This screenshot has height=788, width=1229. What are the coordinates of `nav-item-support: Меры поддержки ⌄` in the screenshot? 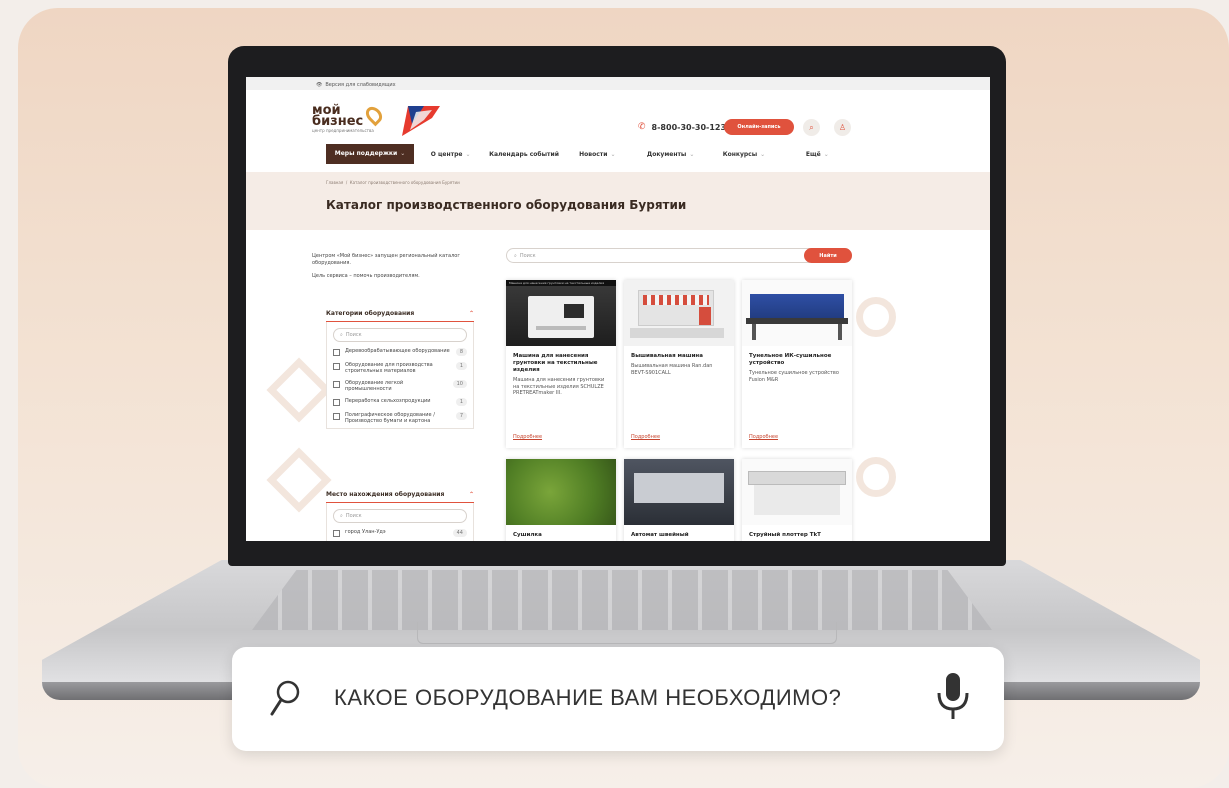 It's located at (370, 154).